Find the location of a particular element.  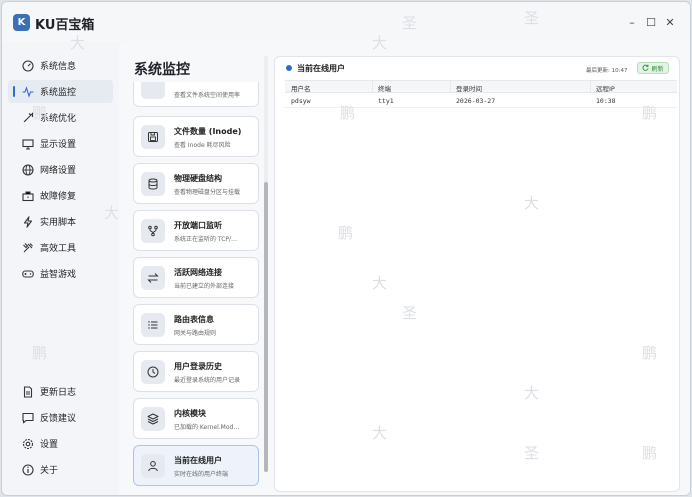

sidebar-item-label: 关于 is located at coordinates (49, 471).